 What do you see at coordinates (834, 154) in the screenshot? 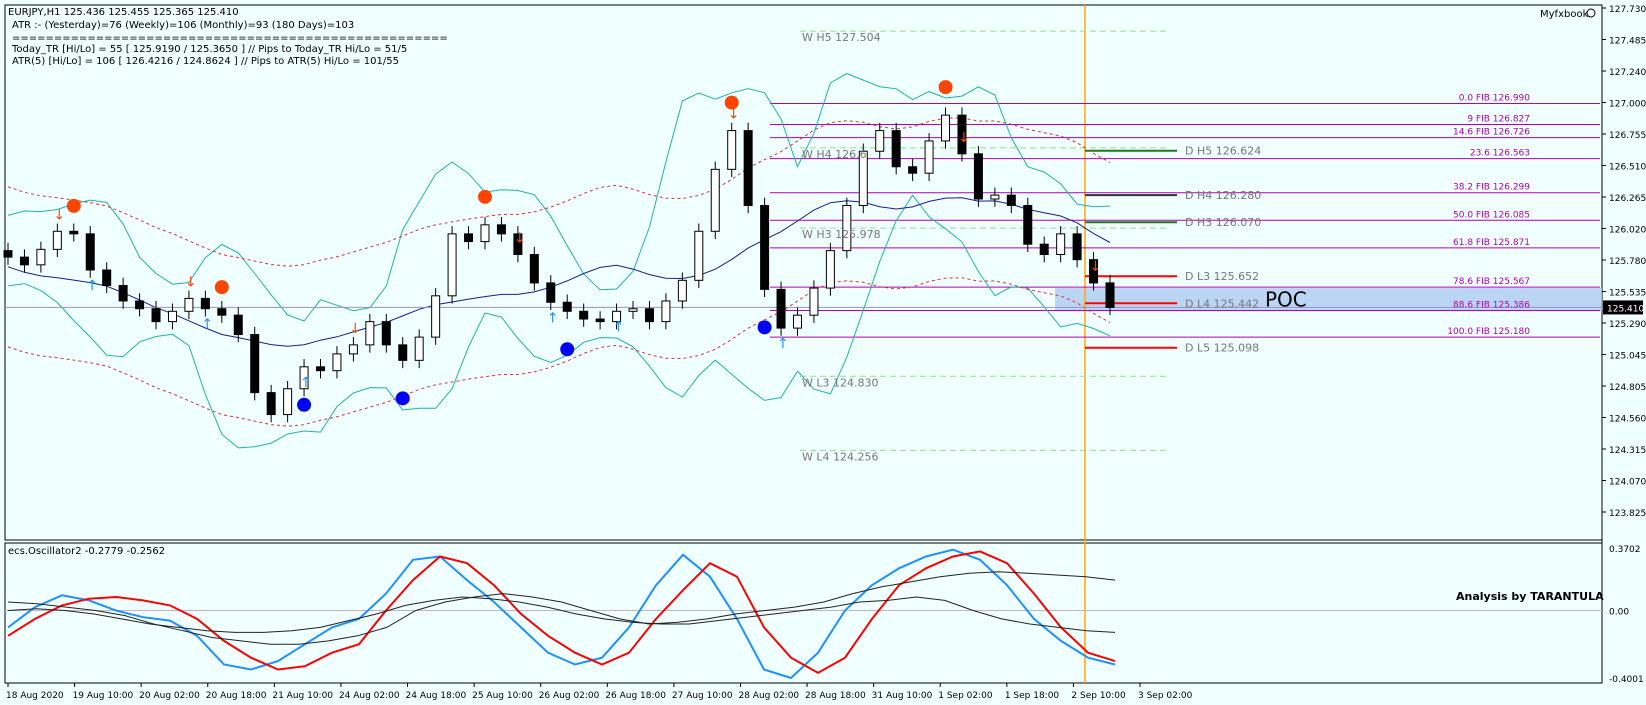
I see `weekly-pivot-label: W H4 126.6` at bounding box center [834, 154].